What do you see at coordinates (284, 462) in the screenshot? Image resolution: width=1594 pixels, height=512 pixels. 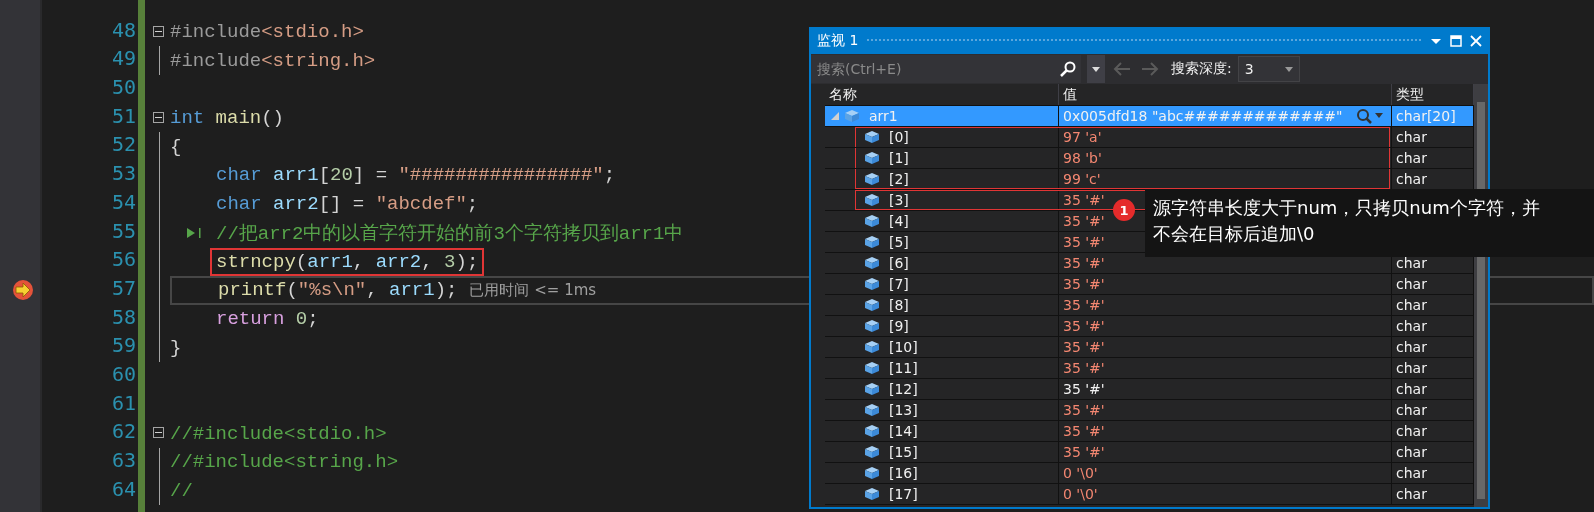 I see `code-line: //#include<string.h>` at bounding box center [284, 462].